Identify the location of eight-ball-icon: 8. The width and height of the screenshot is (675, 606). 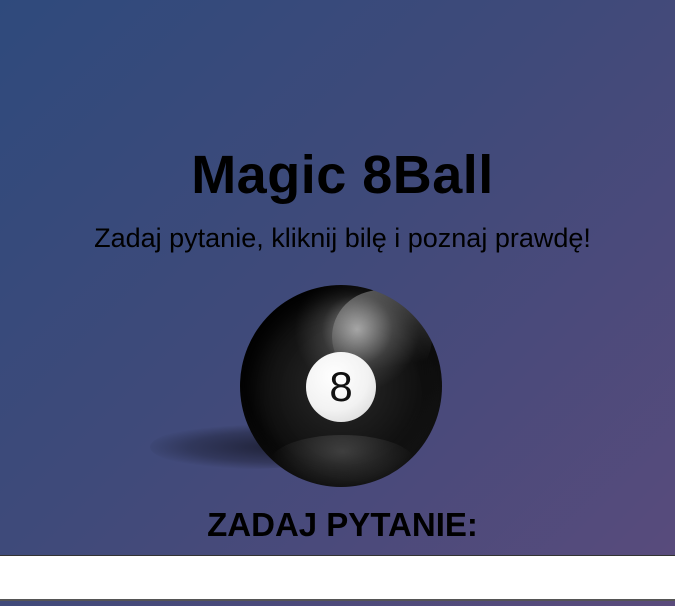
(341, 386).